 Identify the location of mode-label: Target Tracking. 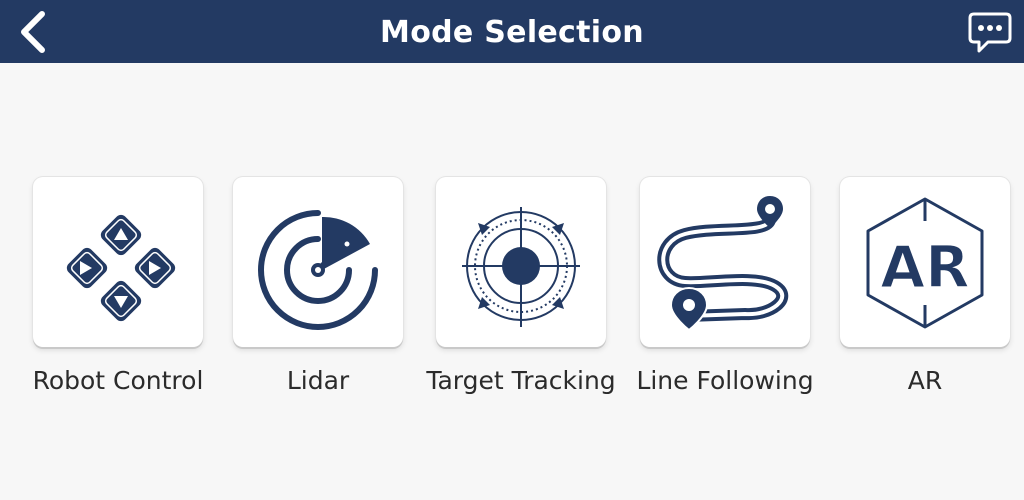
(521, 380).